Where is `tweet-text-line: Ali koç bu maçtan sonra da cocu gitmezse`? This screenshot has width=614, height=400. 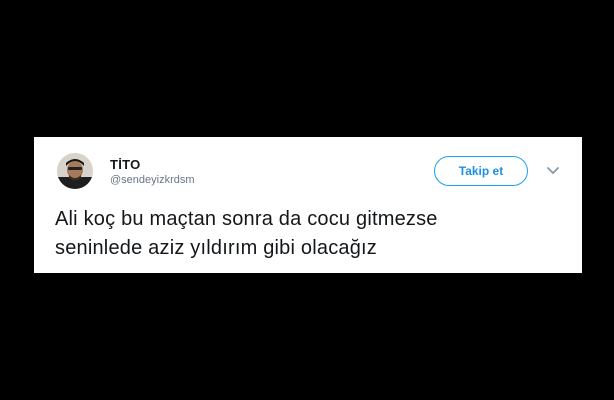
tweet-text-line: Ali koç bu maçtan sonra da cocu gitmezse is located at coordinates (246, 219).